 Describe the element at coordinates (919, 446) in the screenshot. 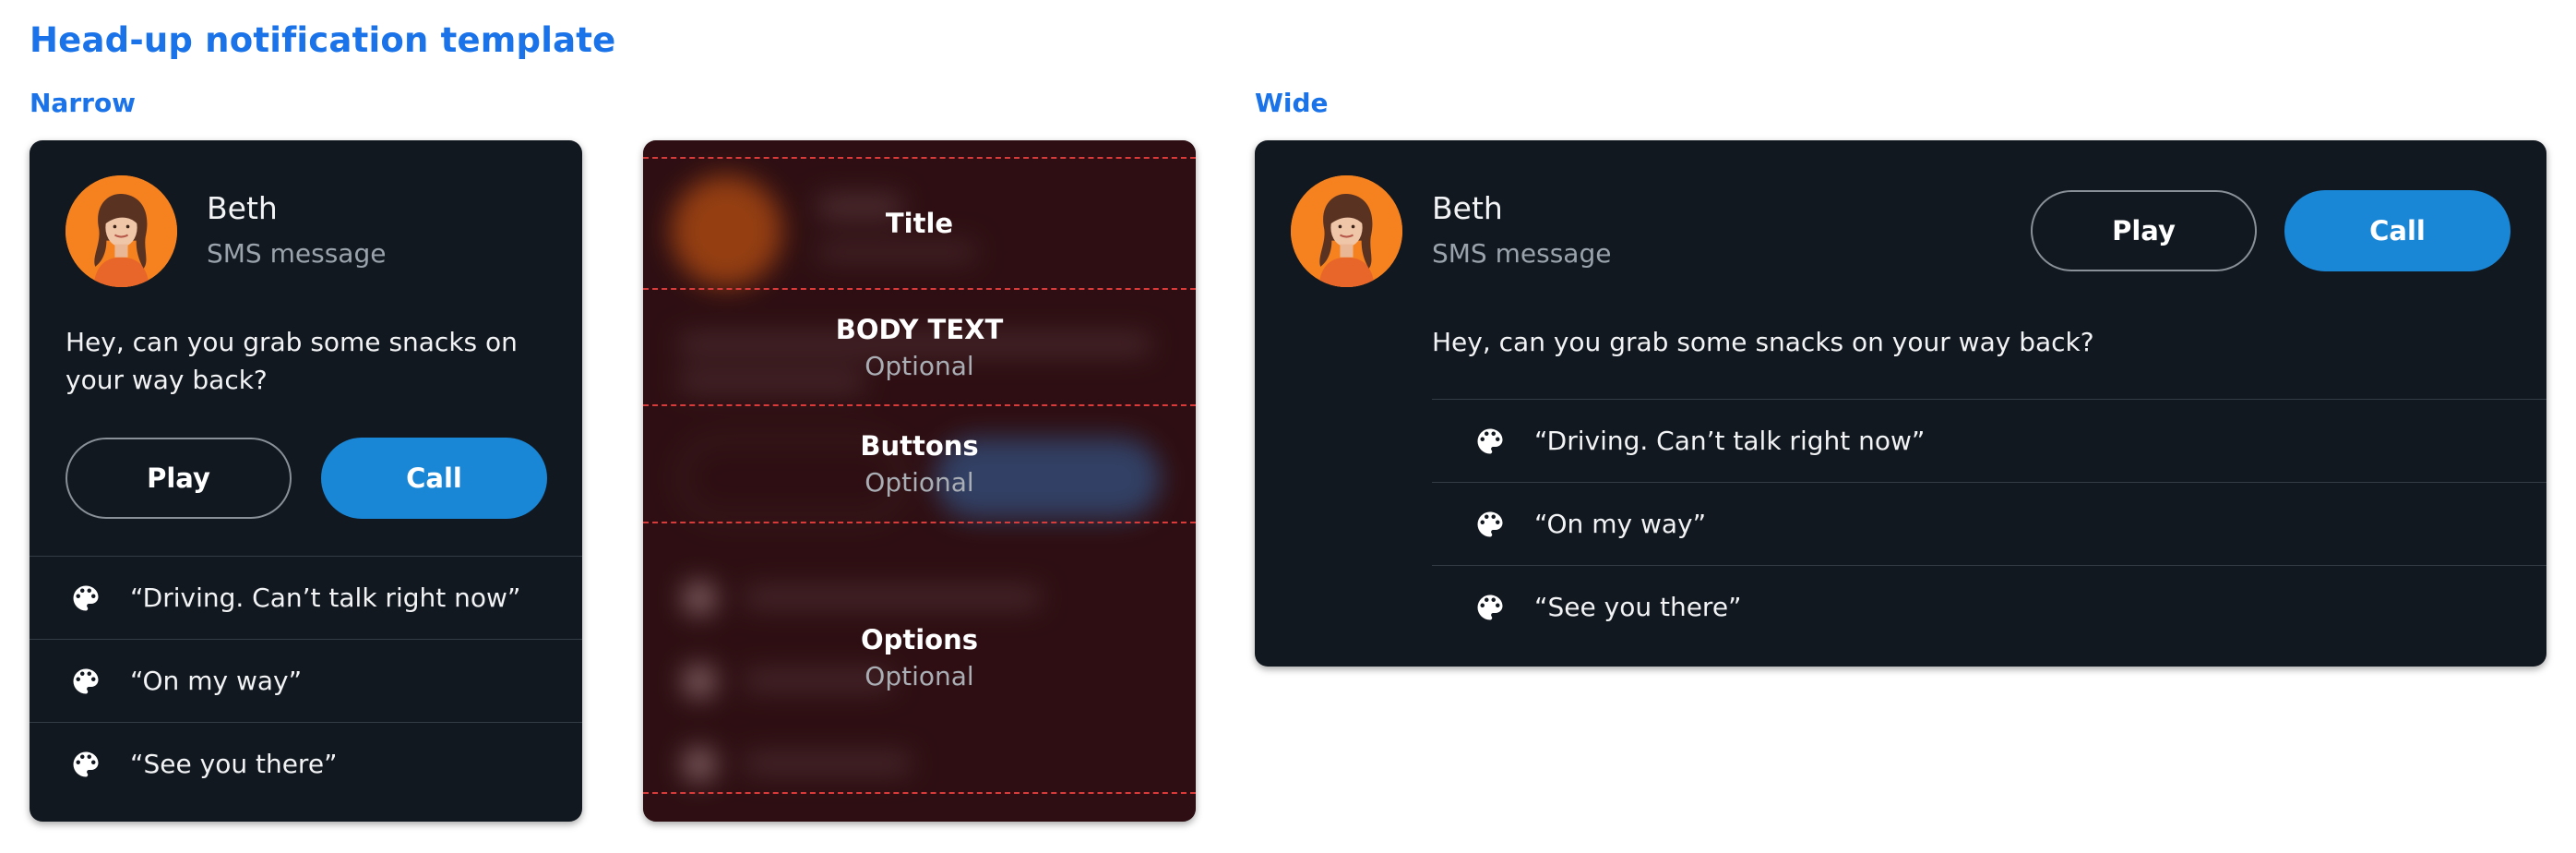

I see `buttons-zone-label: Buttons` at that location.